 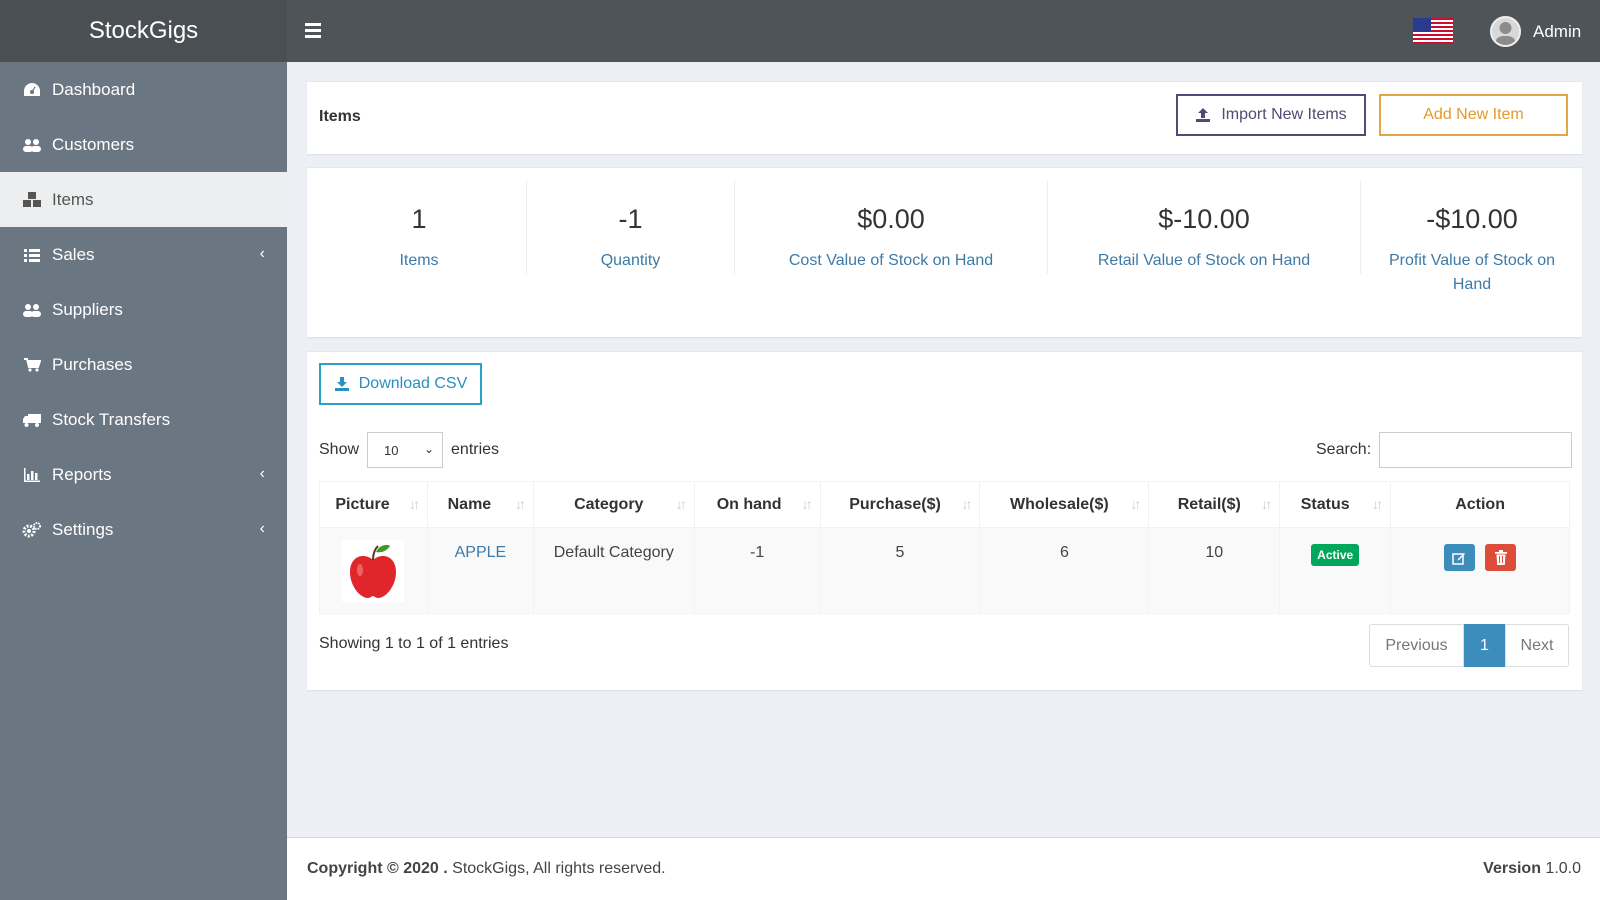 What do you see at coordinates (93, 144) in the screenshot?
I see `sidebar-item-label: Customers` at bounding box center [93, 144].